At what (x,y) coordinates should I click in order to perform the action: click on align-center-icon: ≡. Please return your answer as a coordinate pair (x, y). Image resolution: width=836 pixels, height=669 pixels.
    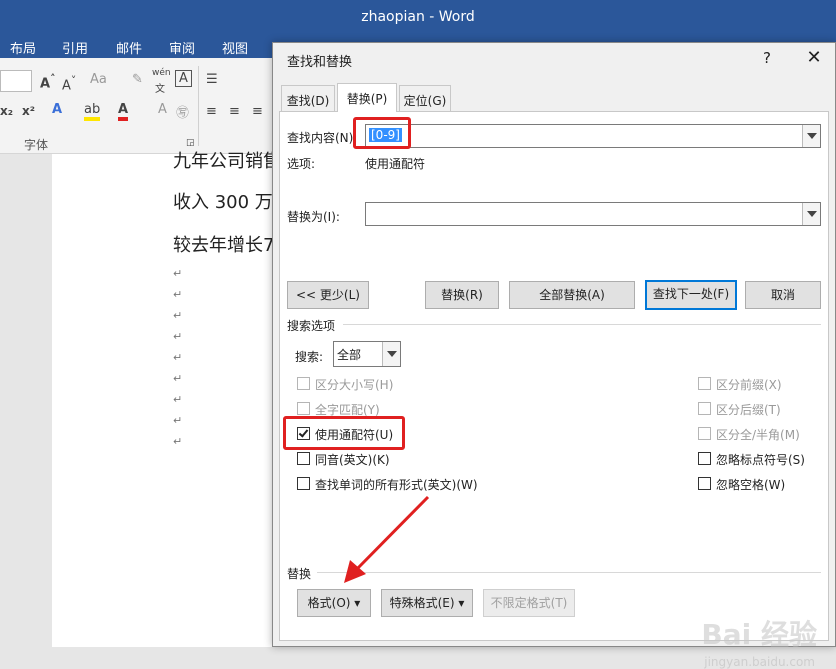
    Looking at the image, I should click on (234, 111).